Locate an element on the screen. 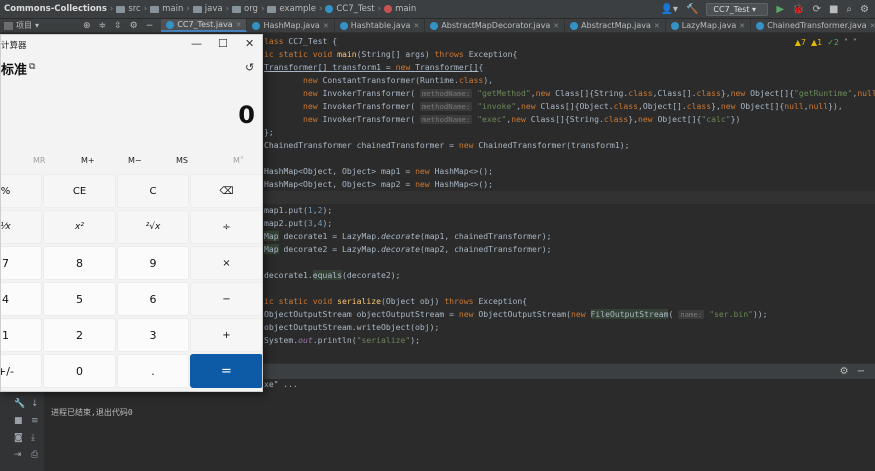  divide-button: ÷ is located at coordinates (226, 227).